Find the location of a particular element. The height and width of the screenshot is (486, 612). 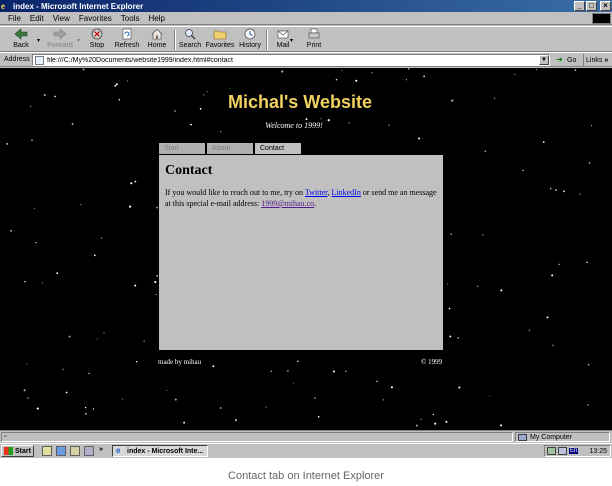

favorites-folder-icon is located at coordinates (220, 35).